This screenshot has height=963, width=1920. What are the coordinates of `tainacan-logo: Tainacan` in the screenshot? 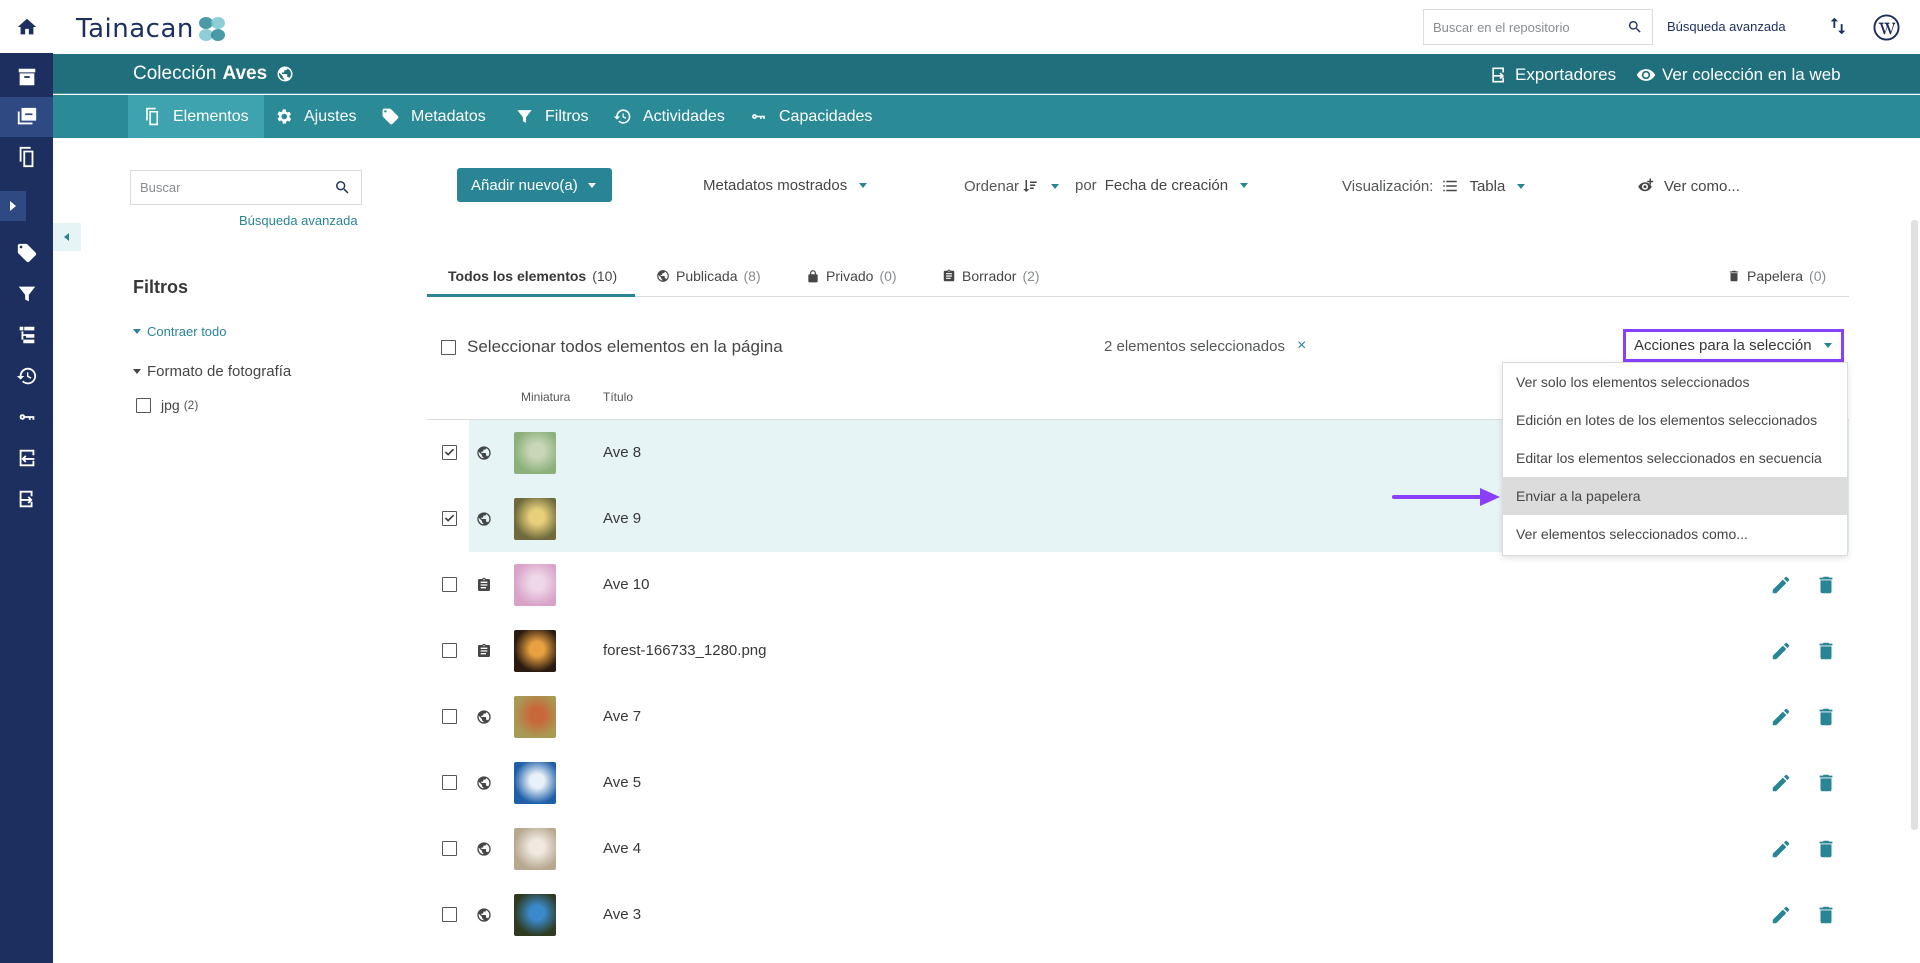 It's located at (152, 29).